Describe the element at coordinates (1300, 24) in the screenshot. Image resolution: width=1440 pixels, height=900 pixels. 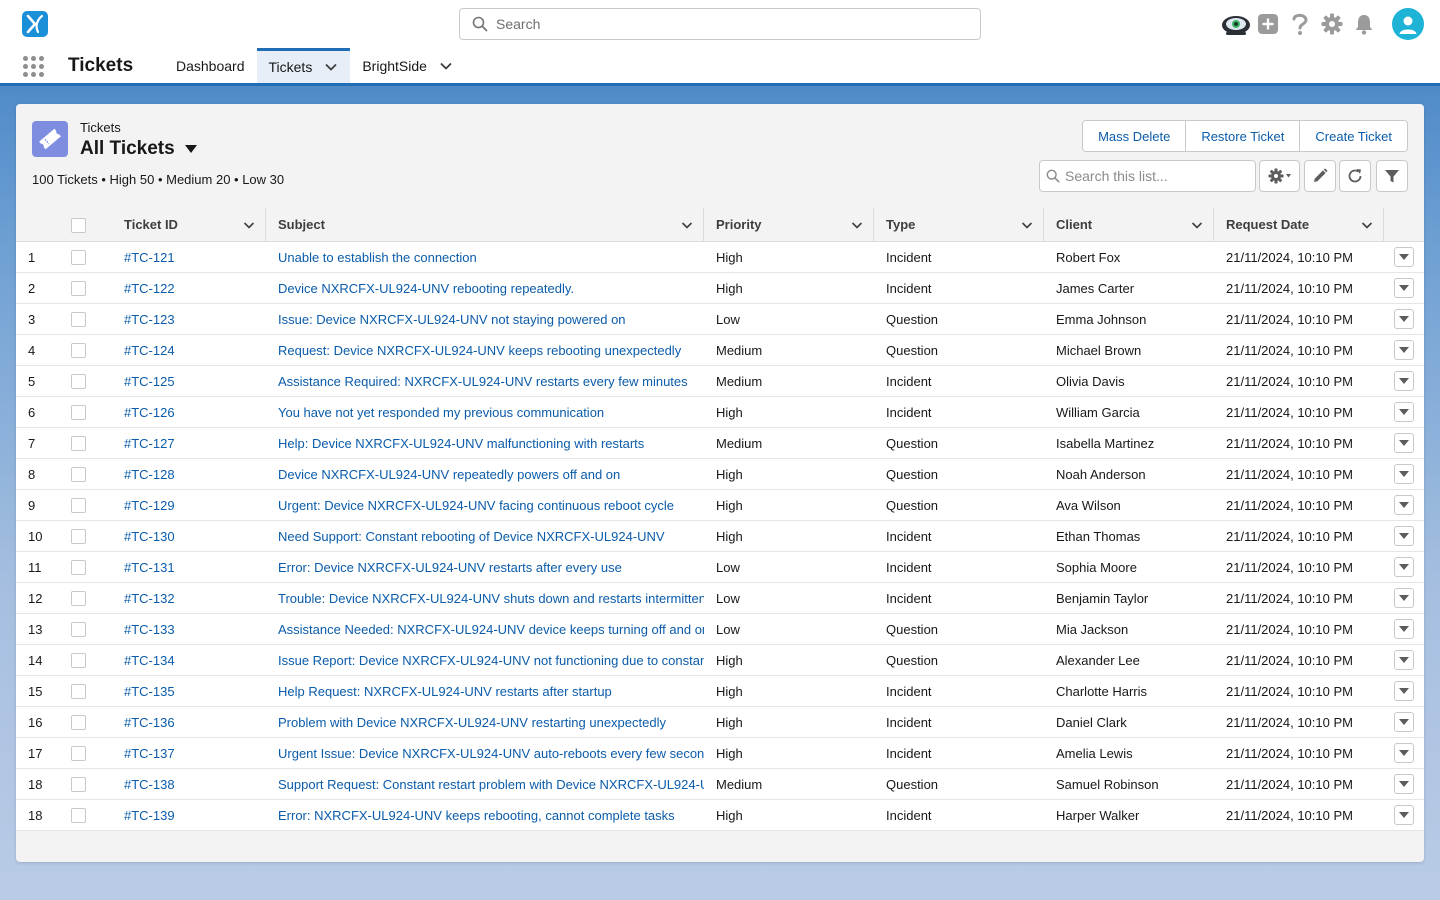
I see `help-icon` at that location.